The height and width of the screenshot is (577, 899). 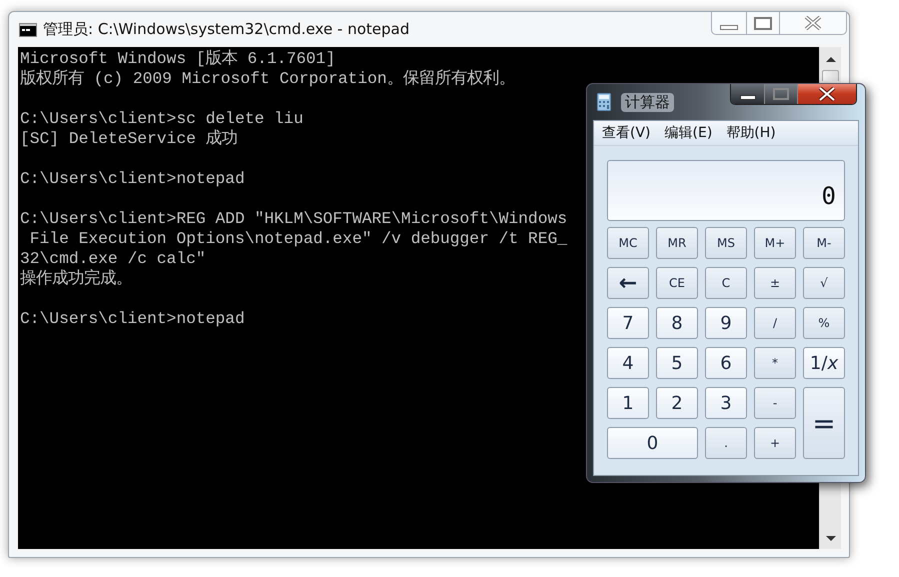 What do you see at coordinates (775, 283) in the screenshot?
I see `calculator-key: ±` at bounding box center [775, 283].